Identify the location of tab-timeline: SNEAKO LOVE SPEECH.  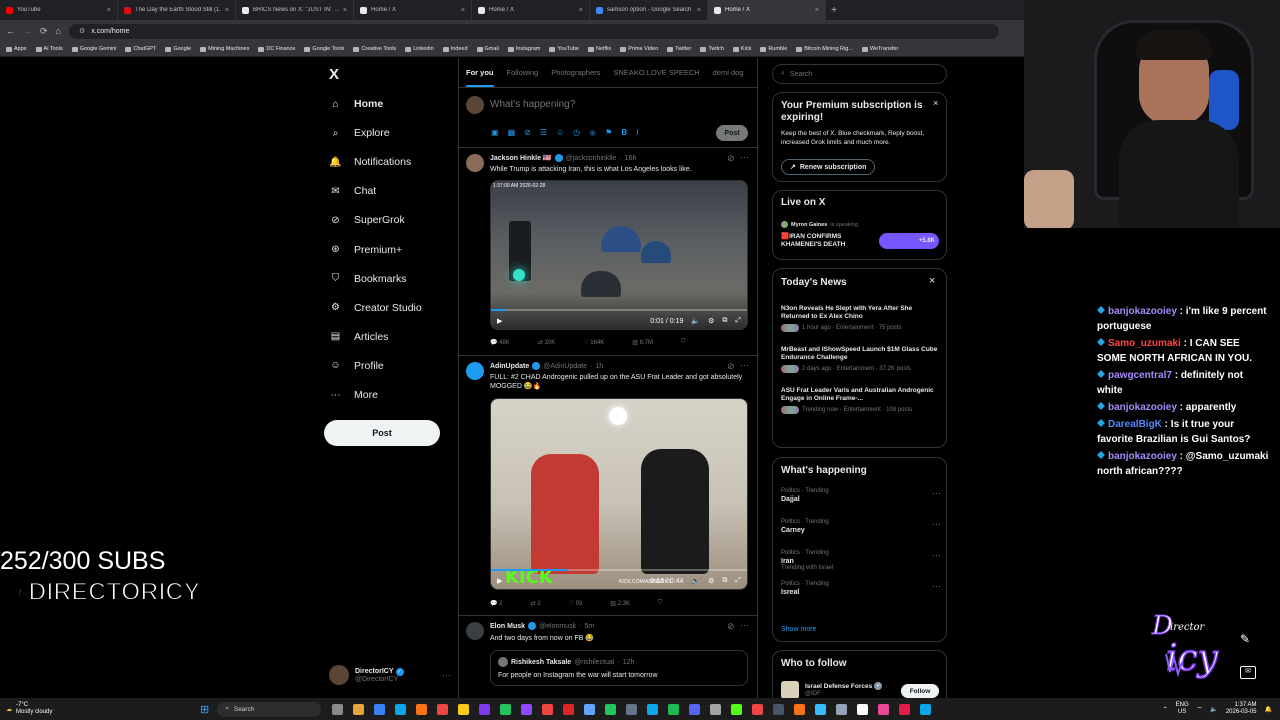
(656, 72).